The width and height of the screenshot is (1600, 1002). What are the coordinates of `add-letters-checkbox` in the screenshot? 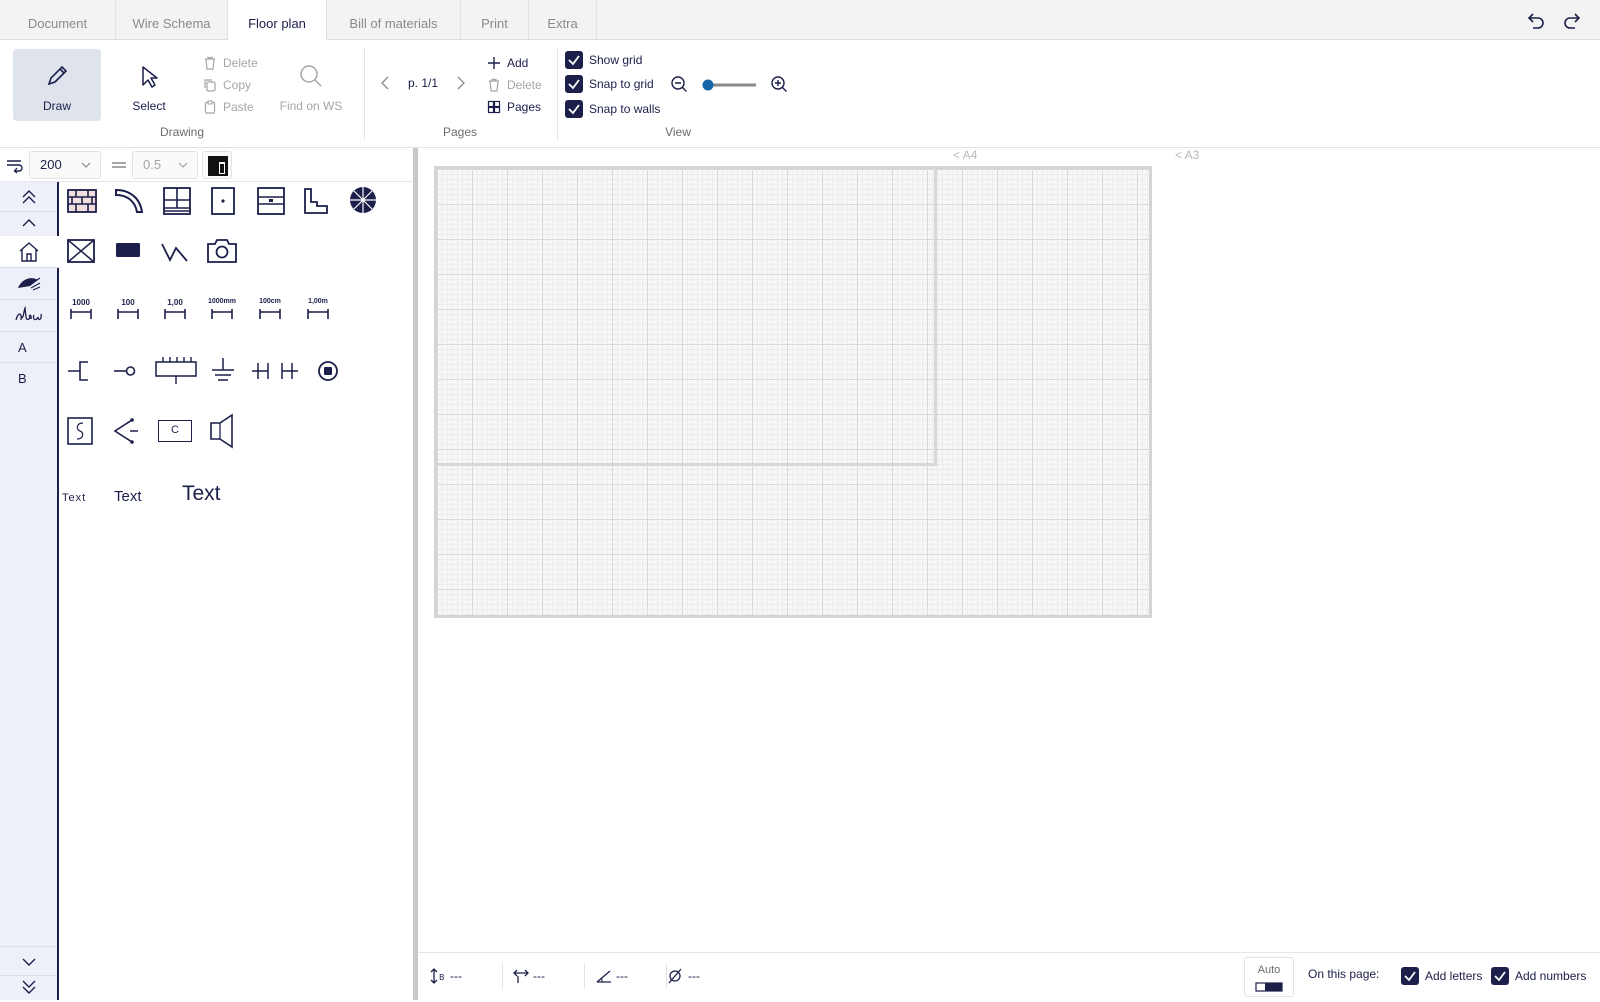 It's located at (1410, 976).